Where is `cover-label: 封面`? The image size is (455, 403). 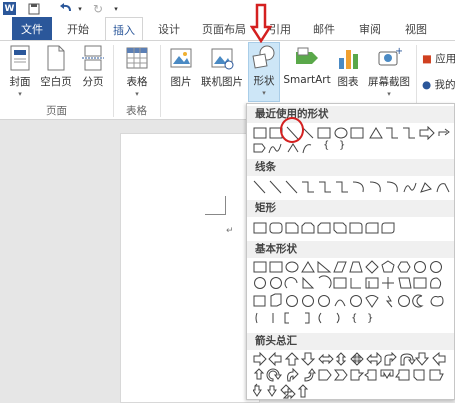
cover-label: 封面 is located at coordinates (20, 82).